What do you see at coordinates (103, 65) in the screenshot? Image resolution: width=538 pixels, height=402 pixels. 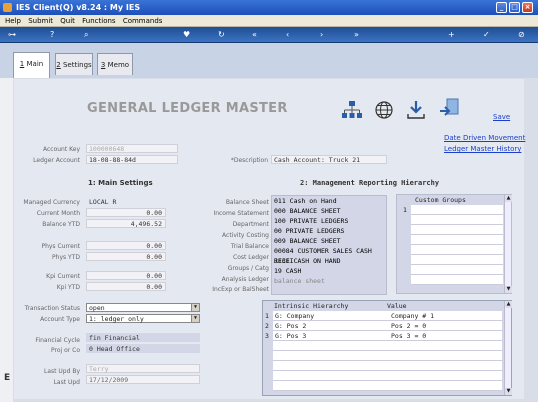 I see `tab-memo-num: 3` at bounding box center [103, 65].